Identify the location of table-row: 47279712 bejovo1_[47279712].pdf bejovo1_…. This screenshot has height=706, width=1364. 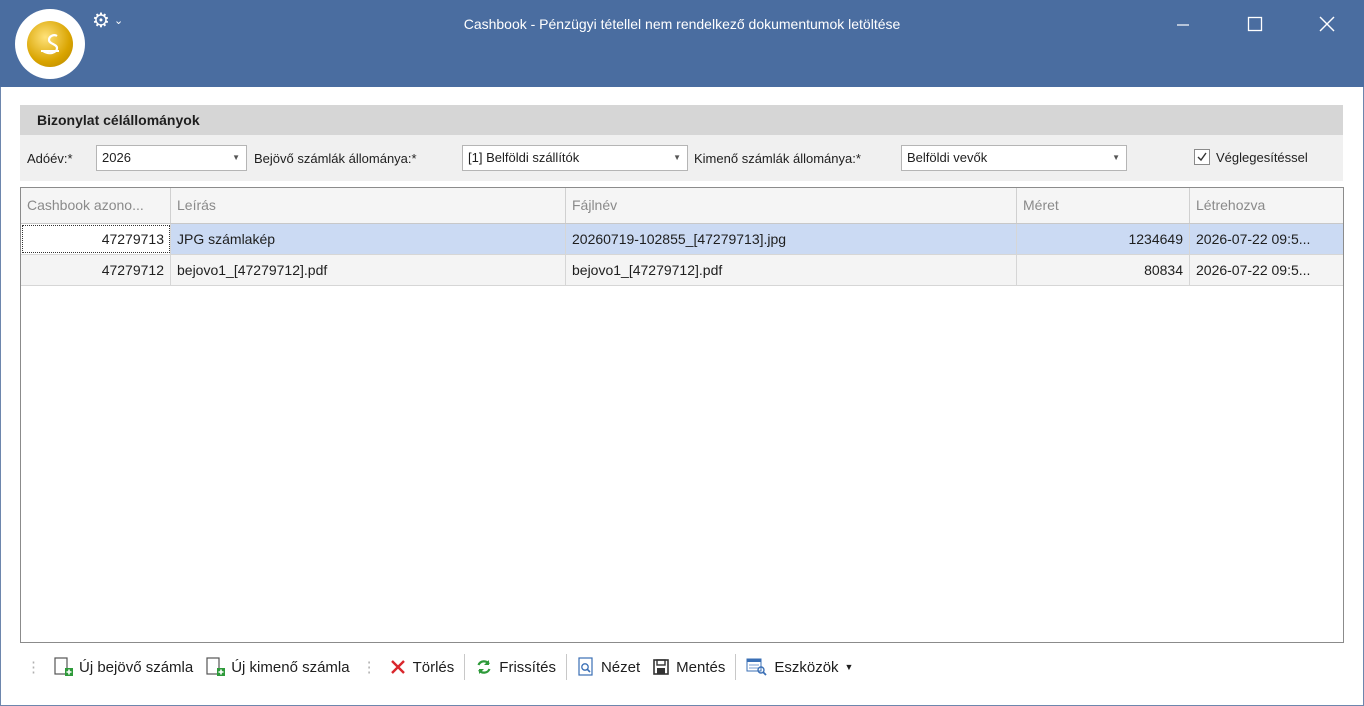
(682, 270).